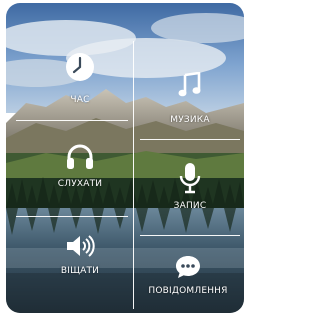 The height and width of the screenshot is (316, 320). Describe the element at coordinates (188, 267) in the screenshot. I see `chat-bubble-icon` at that location.